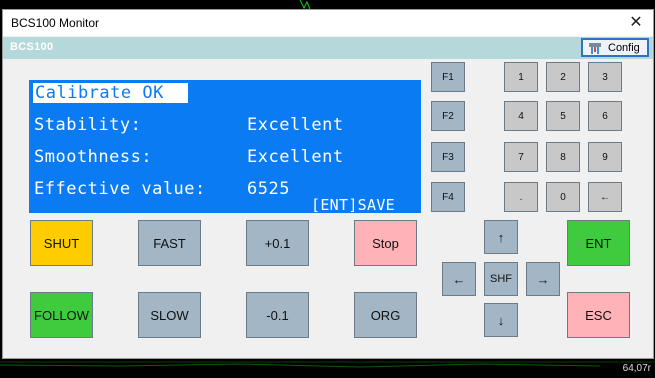 This screenshot has height=378, width=655. I want to click on lcd-save-hint: [ENT]SAVE, so click(353, 205).